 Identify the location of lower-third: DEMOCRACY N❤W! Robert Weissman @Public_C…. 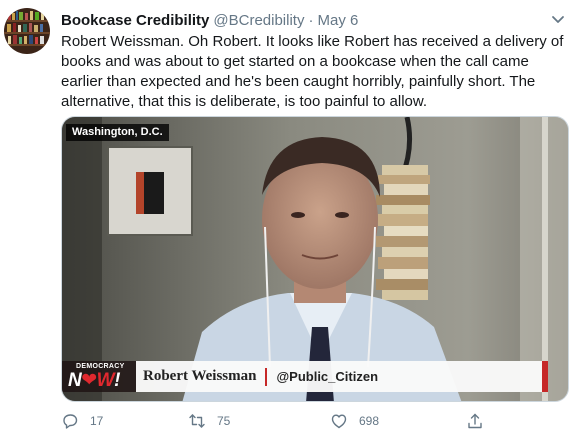
(305, 376).